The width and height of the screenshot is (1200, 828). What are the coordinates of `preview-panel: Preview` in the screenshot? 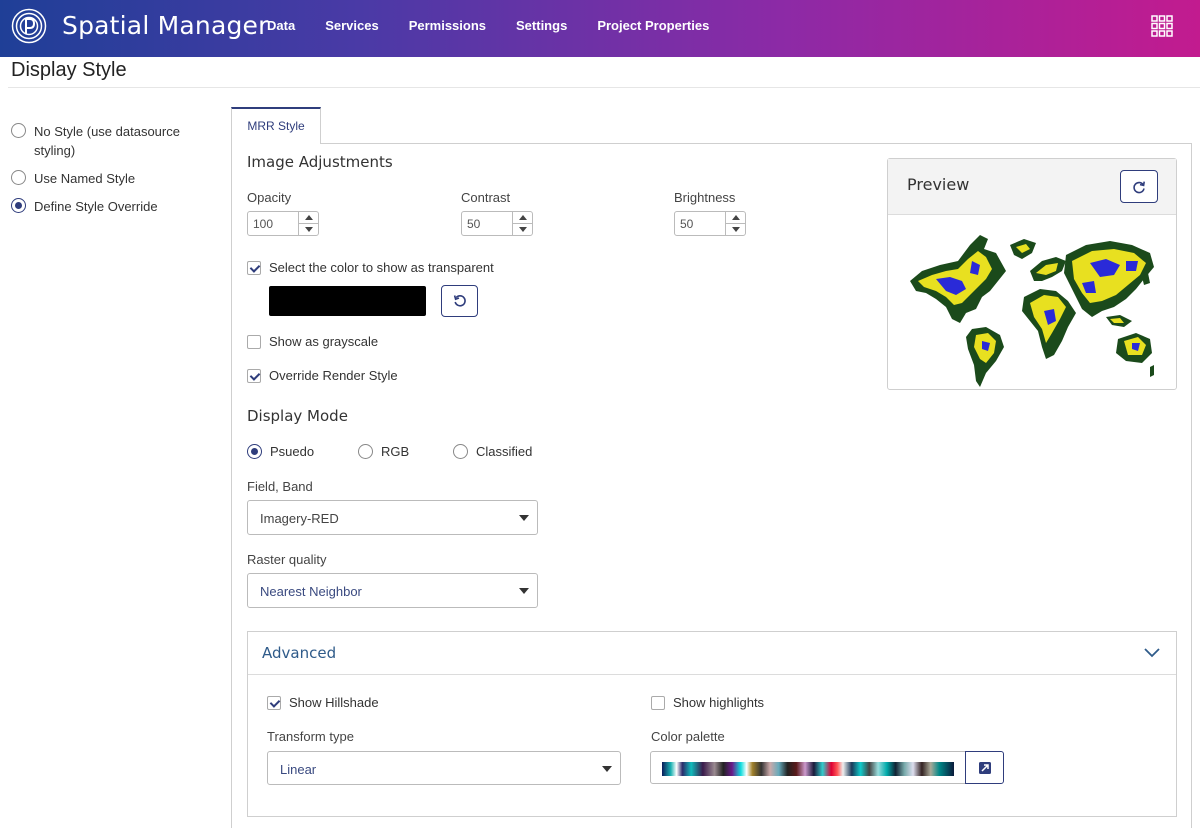 It's located at (1032, 274).